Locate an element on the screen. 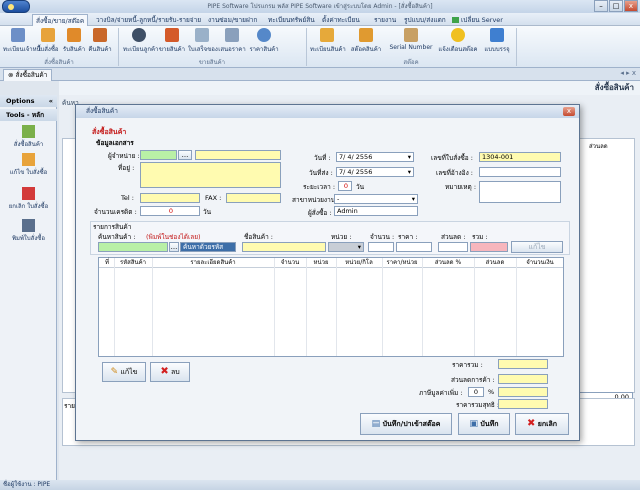 Image resolution: width=640 pixels, height=490 pixels. status-bar: ชื่อผู้ใช้งาน : PIPE is located at coordinates (320, 485).